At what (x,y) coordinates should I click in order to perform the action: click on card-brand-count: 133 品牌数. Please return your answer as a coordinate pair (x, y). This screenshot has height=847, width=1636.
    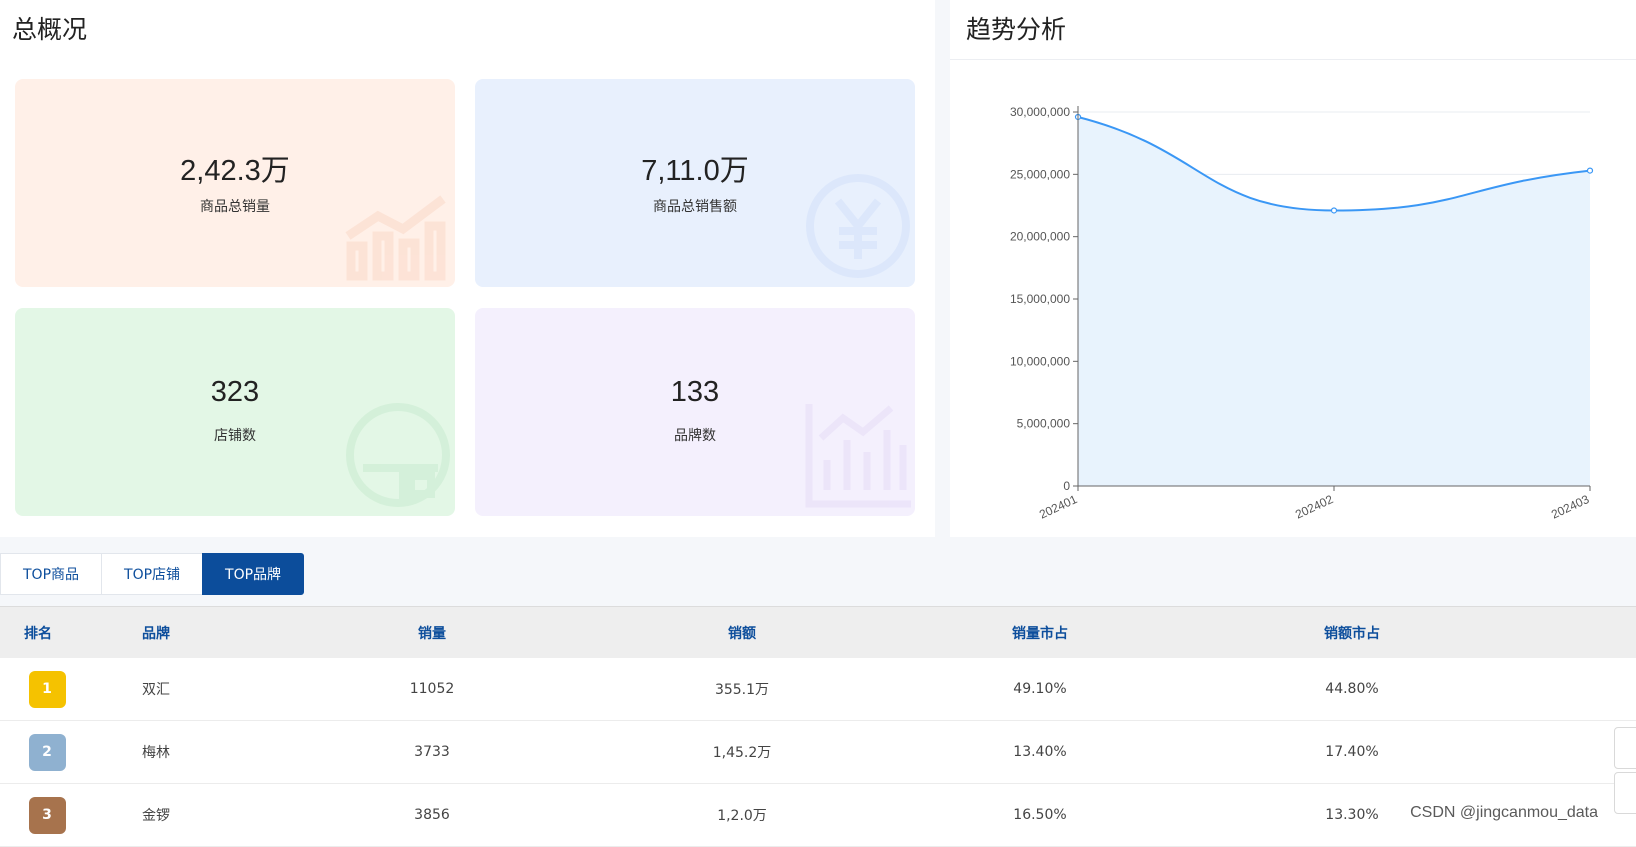
    Looking at the image, I should click on (695, 412).